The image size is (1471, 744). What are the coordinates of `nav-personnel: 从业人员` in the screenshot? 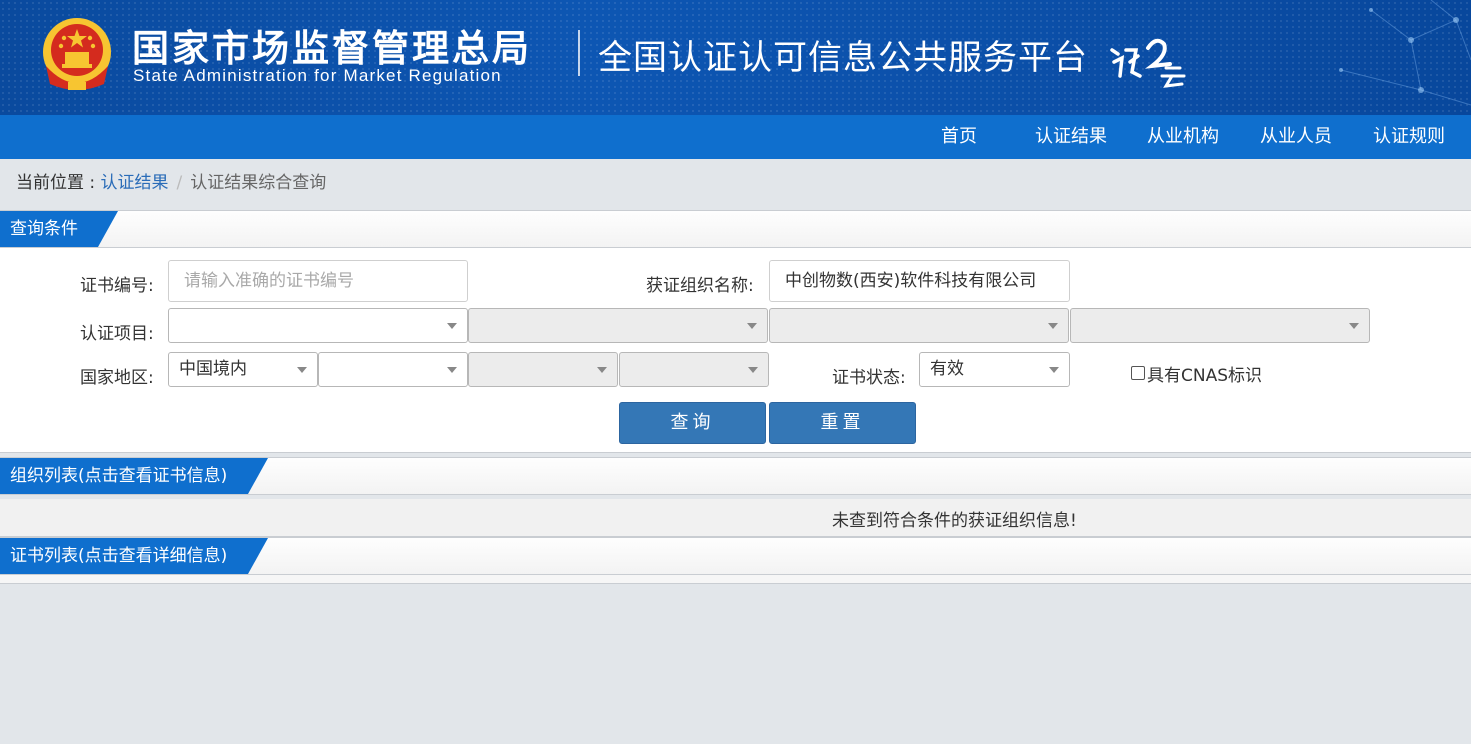 It's located at (1296, 137).